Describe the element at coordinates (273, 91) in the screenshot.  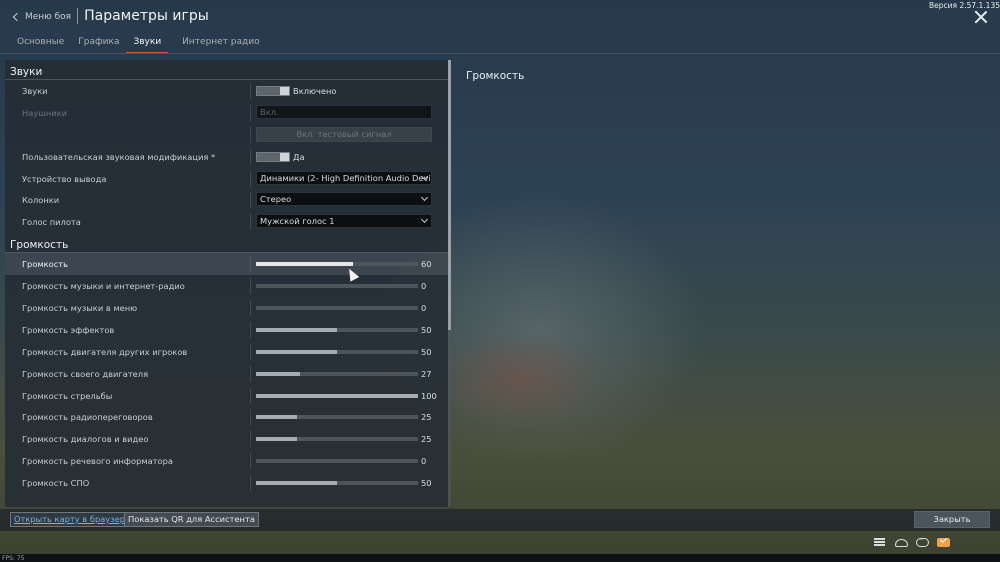
I see `sound-toggle` at that location.